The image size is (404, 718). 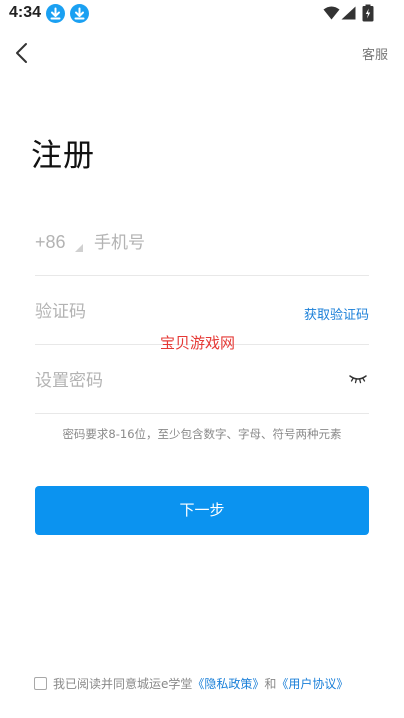 What do you see at coordinates (50, 242) in the screenshot?
I see `country-code-selector: +86` at bounding box center [50, 242].